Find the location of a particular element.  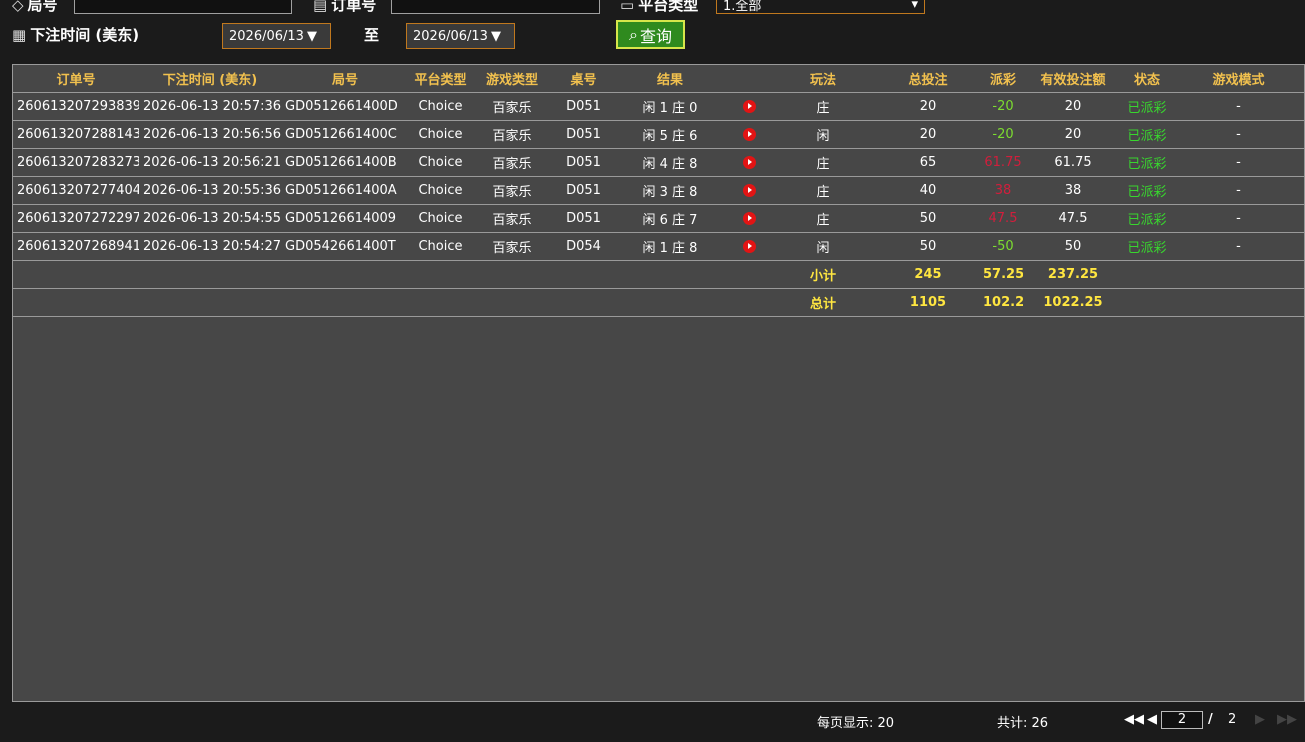

col-header-table: 桌号 is located at coordinates (583, 79).